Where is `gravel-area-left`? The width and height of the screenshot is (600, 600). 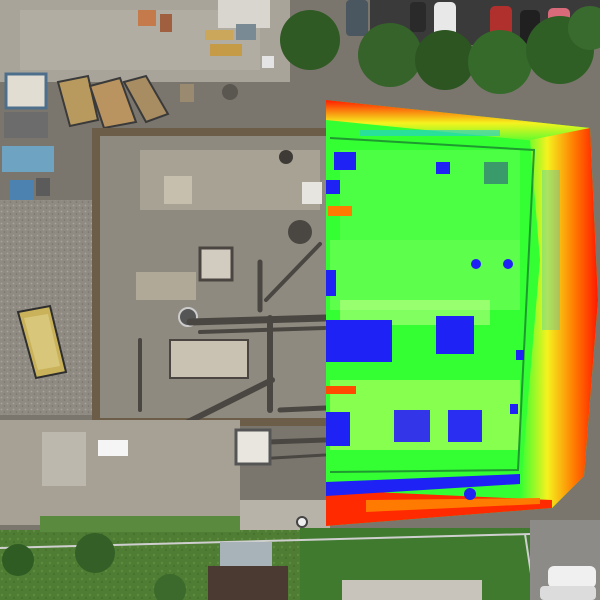
gravel-area-left is located at coordinates (52, 307).